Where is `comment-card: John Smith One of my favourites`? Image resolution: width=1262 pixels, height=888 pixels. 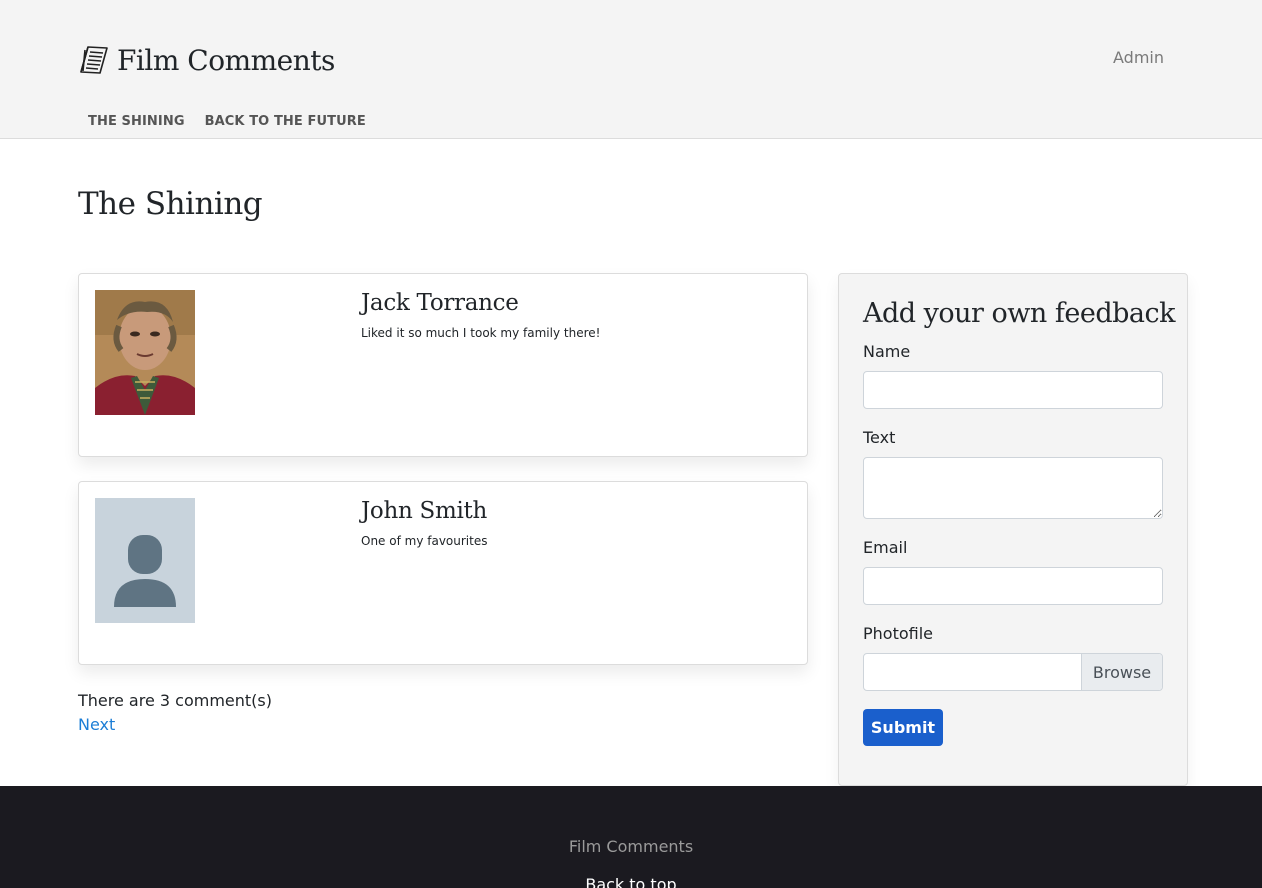 comment-card: John Smith One of my favourites is located at coordinates (443, 573).